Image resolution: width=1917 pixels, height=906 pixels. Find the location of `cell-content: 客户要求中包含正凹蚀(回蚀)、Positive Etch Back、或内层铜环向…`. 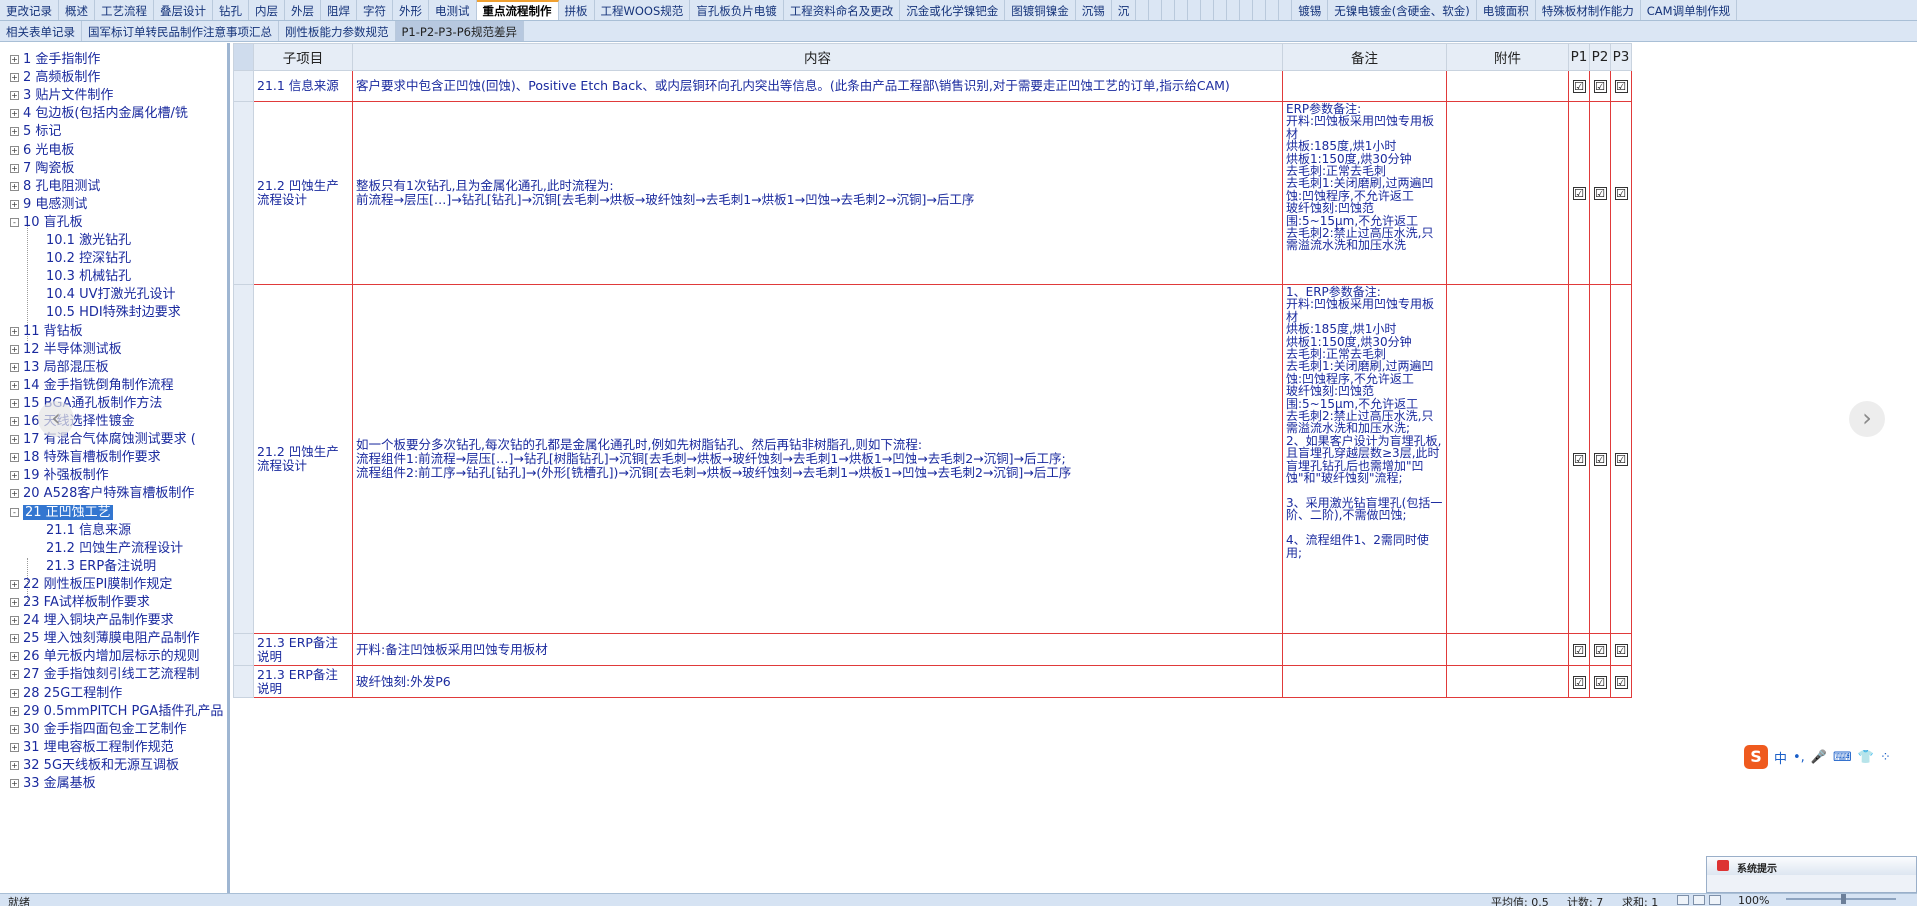

cell-content: 客户要求中包含正凹蚀(回蚀)、Positive Etch Back、或内层铜环向… is located at coordinates (817, 86).